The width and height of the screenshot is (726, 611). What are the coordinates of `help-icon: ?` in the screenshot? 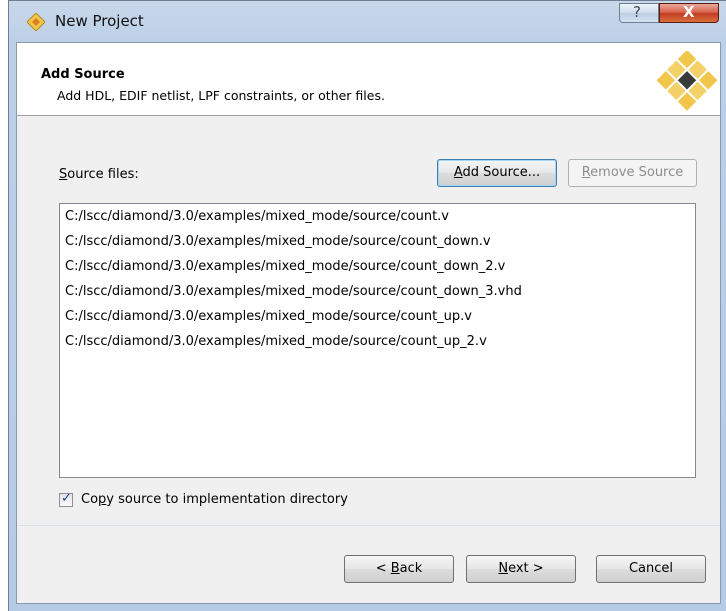 It's located at (637, 12).